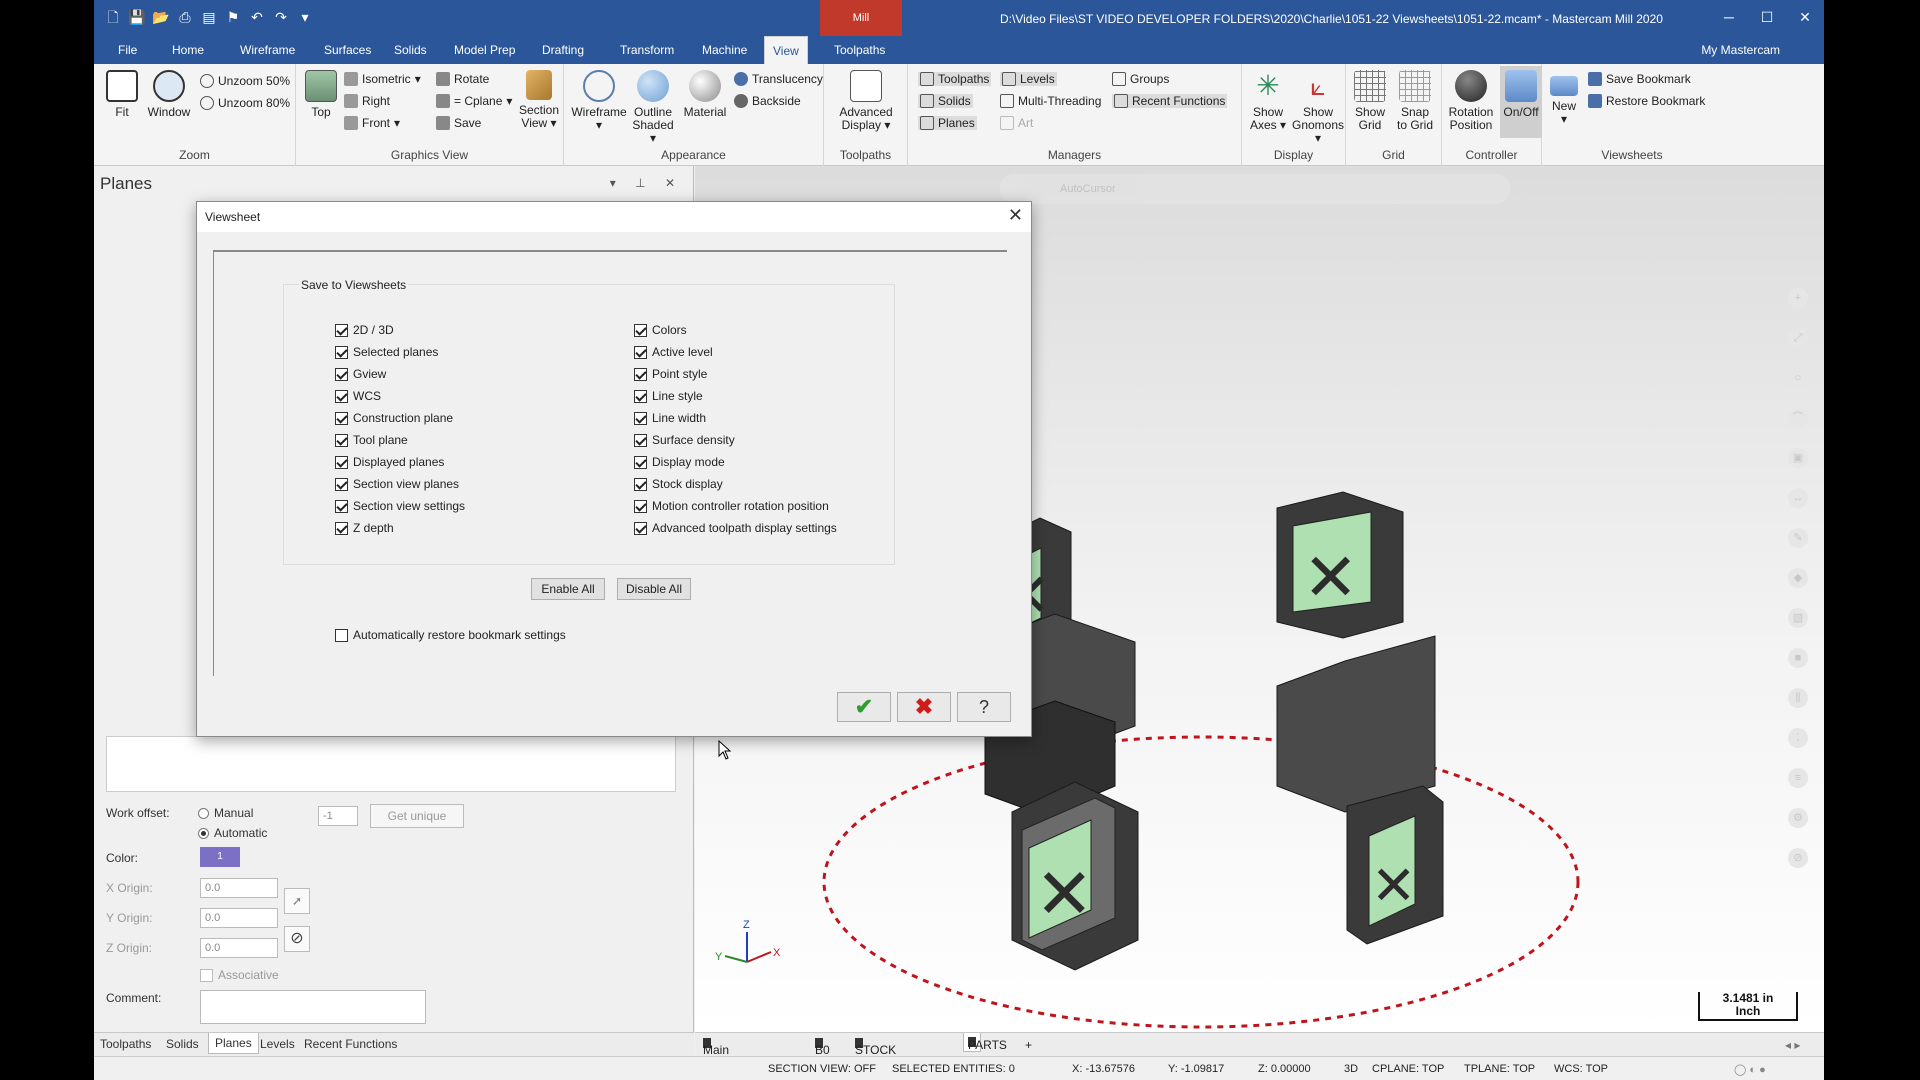 This screenshot has height=1080, width=1920. I want to click on isometric-button: Isometric ▾, so click(382, 79).